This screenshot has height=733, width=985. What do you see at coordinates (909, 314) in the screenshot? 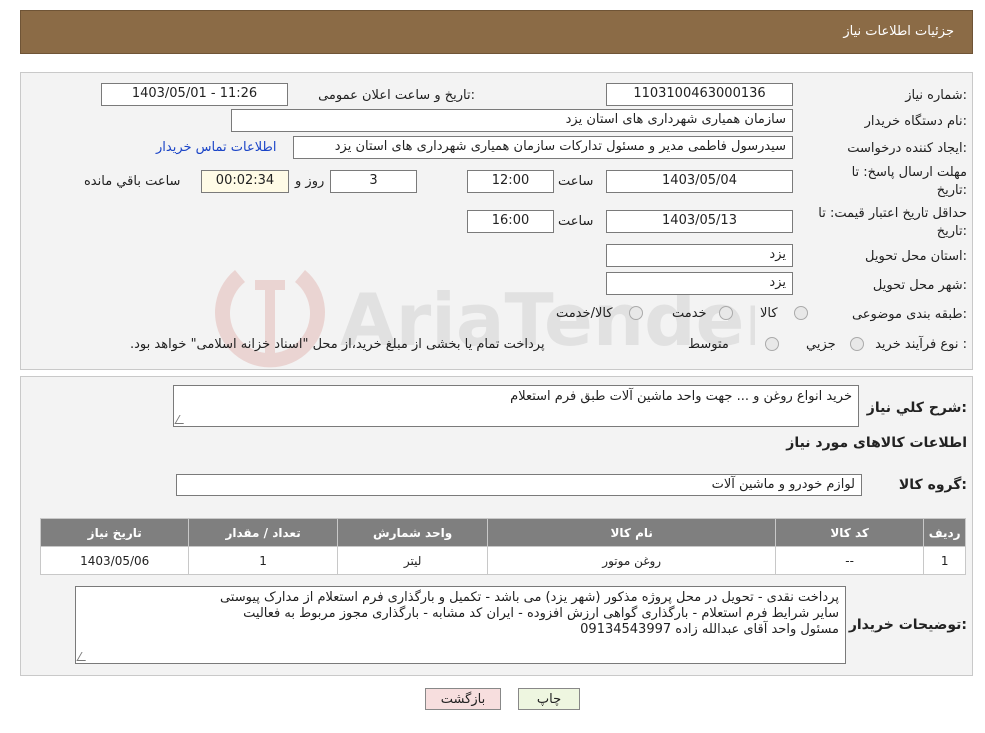
I see `category-label: طبقه بندی موضوعی:` at bounding box center [909, 314].